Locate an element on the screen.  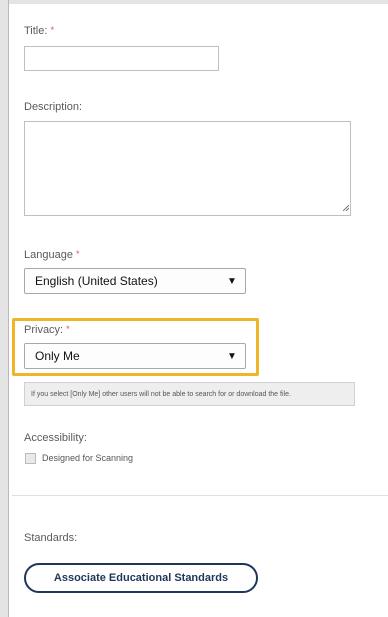
language-label-text: Language is located at coordinates (48, 255).